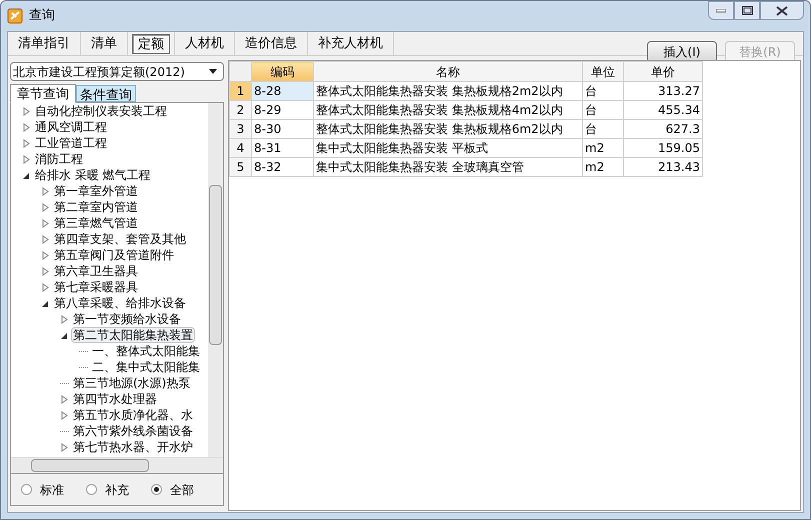  I want to click on tree-item: 第二章室内管道, so click(96, 207).